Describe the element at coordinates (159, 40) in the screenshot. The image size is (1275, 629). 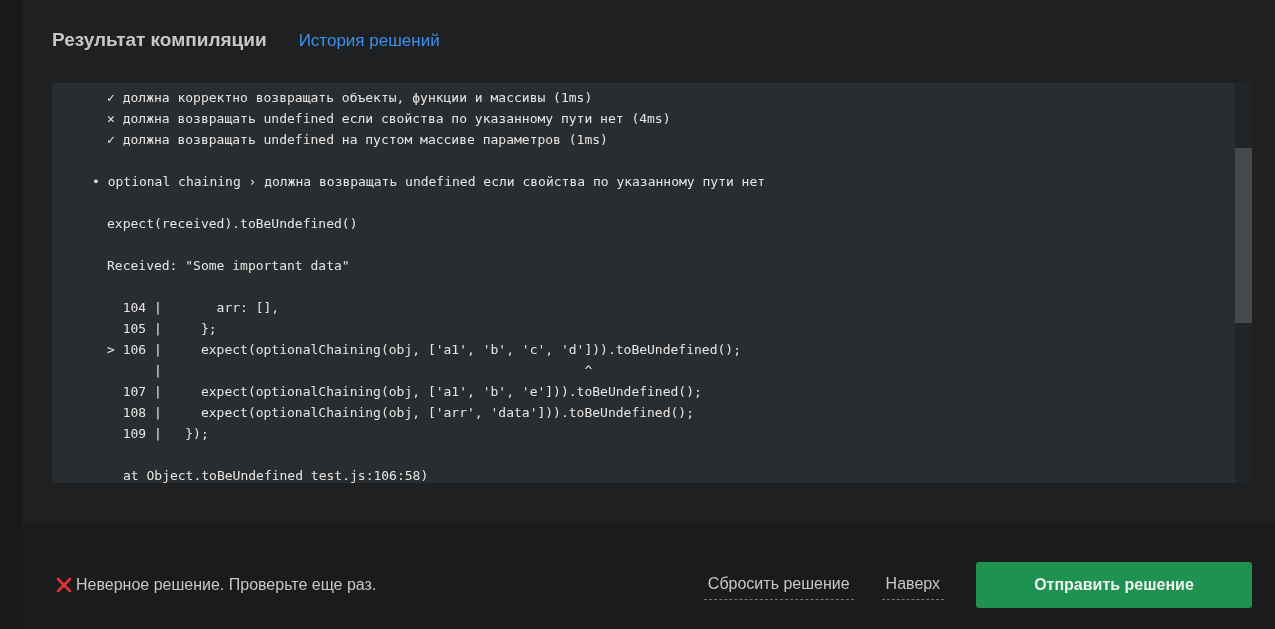
I see `section-title: Результат компиляции` at that location.